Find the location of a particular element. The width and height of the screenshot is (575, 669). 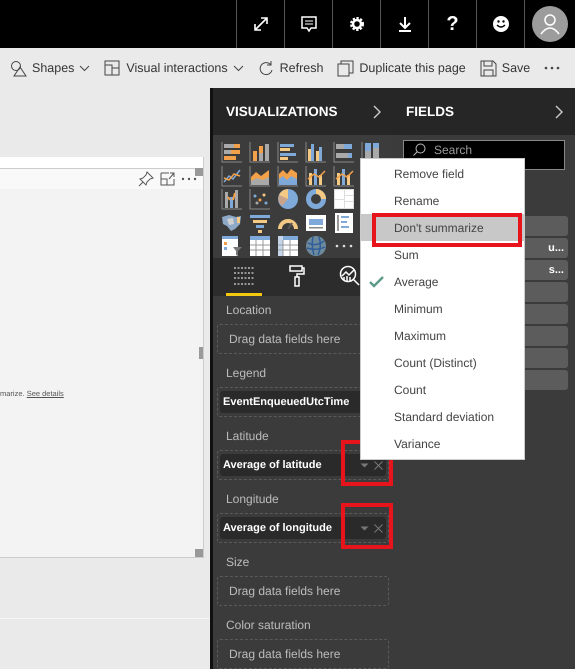

interactions-button: Visual interactions is located at coordinates (174, 68).